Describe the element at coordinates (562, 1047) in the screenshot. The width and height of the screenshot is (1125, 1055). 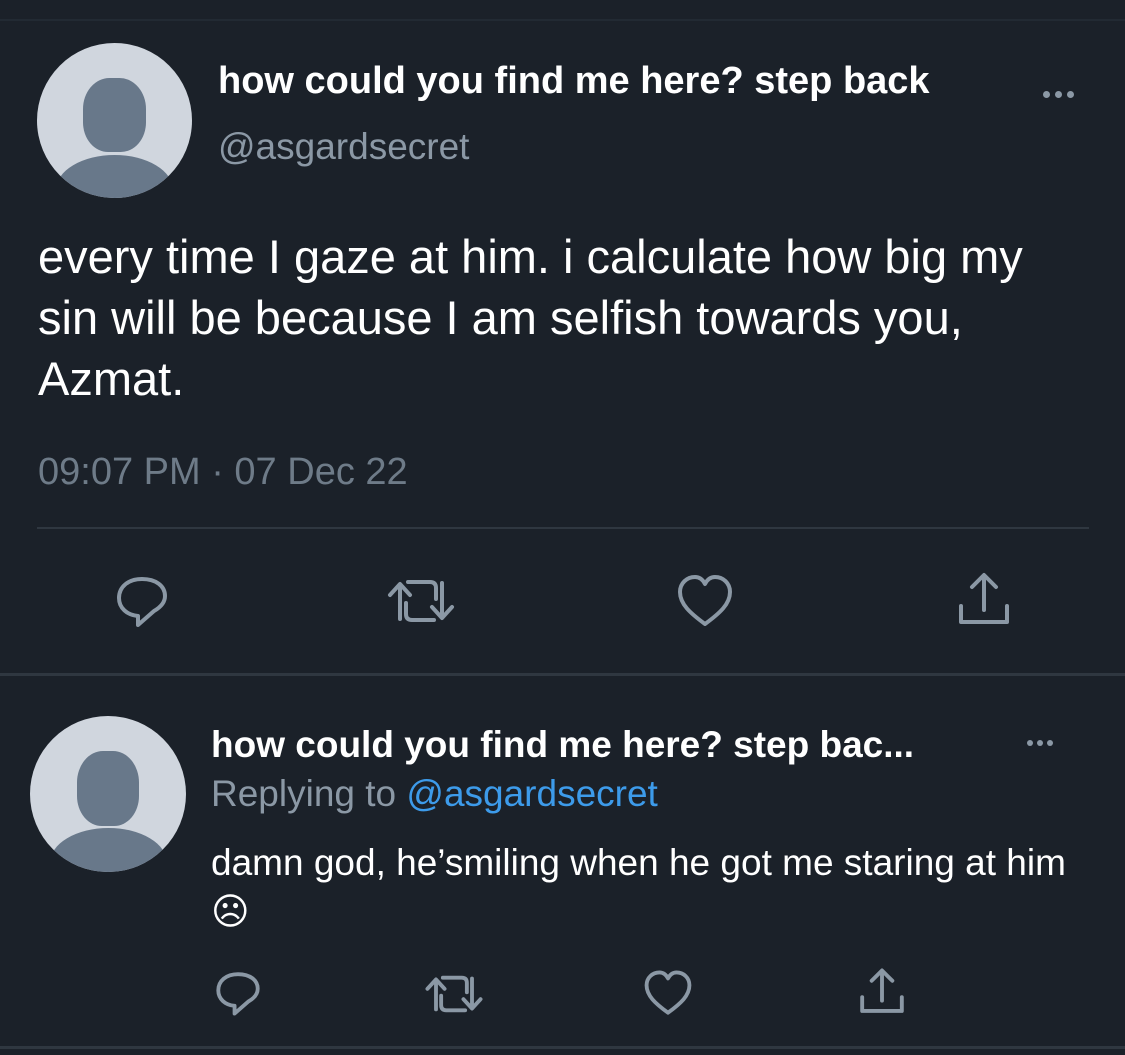
I see `bottom-divider` at that location.